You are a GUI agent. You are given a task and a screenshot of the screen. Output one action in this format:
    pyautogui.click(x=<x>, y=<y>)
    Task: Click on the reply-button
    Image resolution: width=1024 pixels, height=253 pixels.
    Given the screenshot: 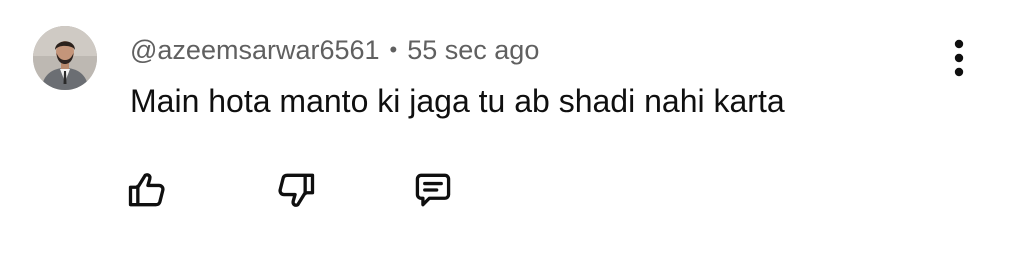 What is the action you would take?
    pyautogui.click(x=433, y=190)
    